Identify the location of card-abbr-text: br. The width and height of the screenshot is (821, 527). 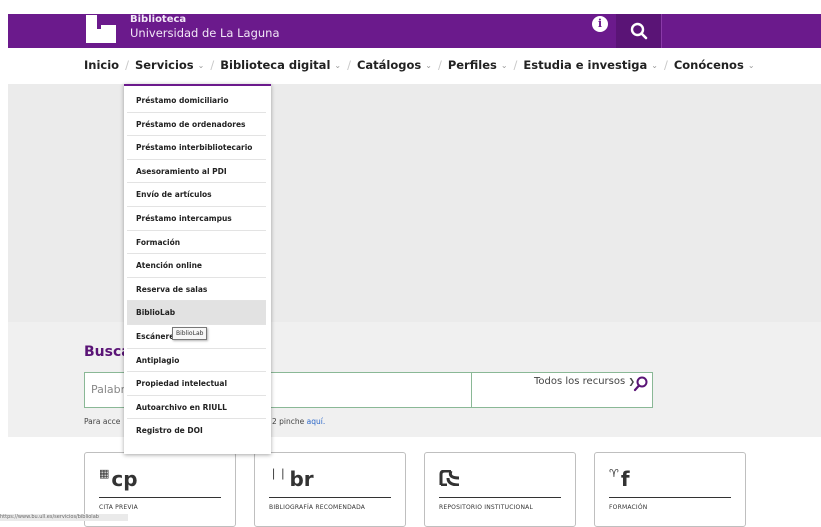
(301, 479).